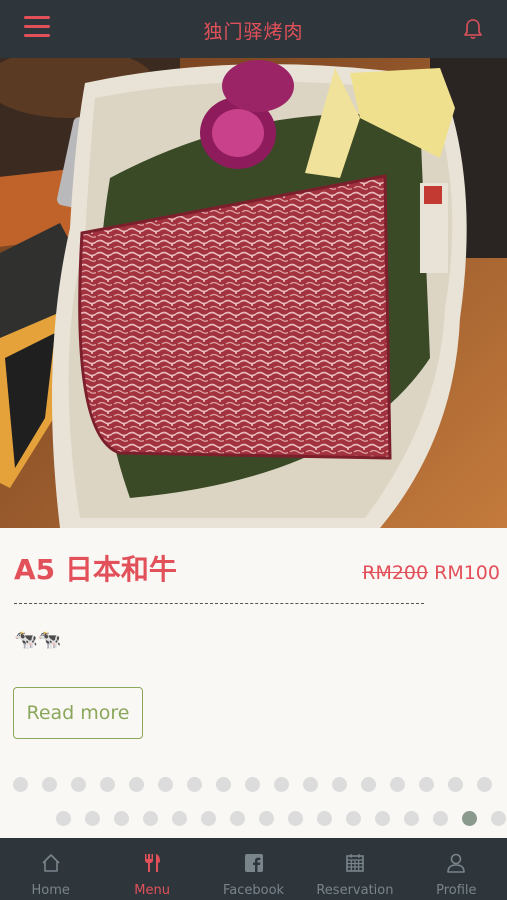 This screenshot has height=900, width=507. I want to click on tab-label: Facebook, so click(253, 890).